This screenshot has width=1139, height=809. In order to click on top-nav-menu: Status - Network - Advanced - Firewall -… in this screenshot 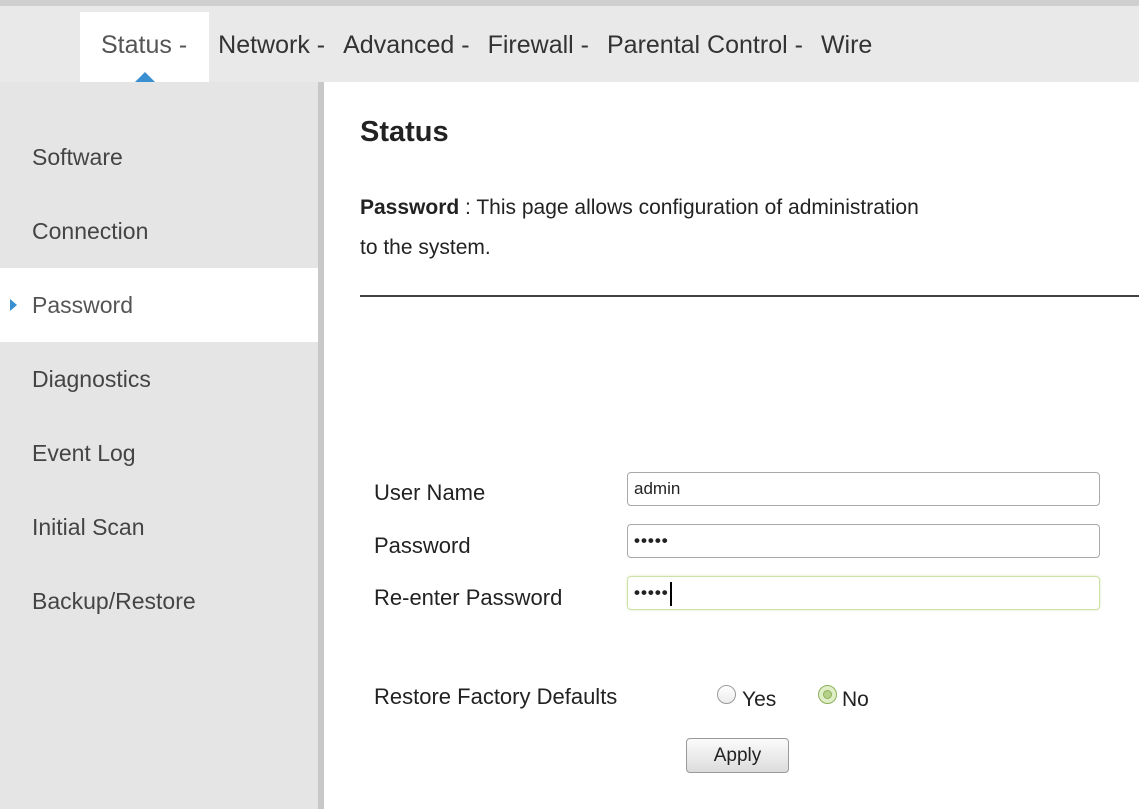, I will do `click(480, 48)`.